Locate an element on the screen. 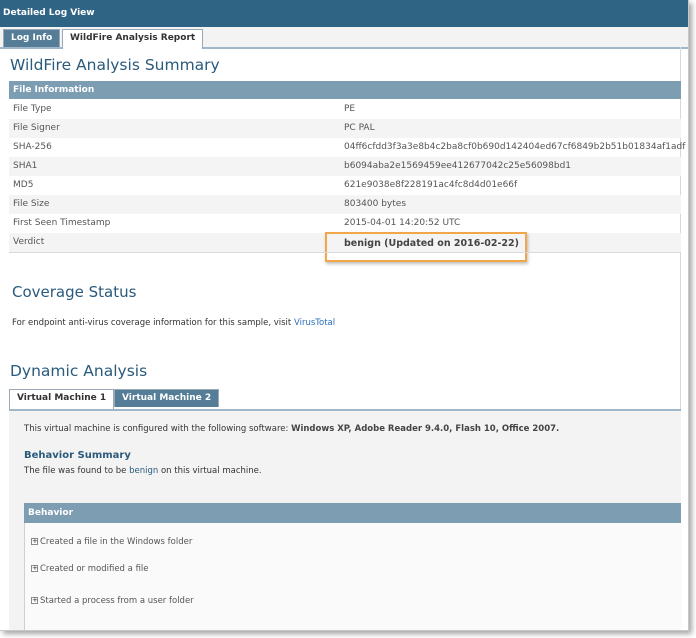 The image size is (696, 638). file-information-header: File Information is located at coordinates (345, 90).